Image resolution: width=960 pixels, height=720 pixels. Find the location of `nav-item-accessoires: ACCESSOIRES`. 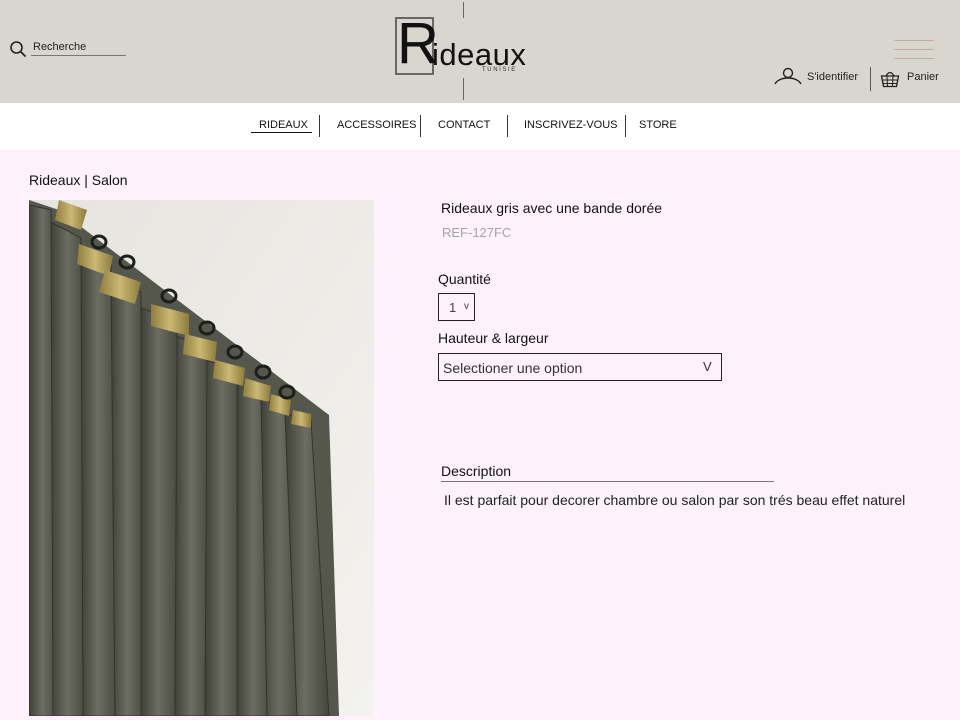

nav-item-accessoires: ACCESSOIRES is located at coordinates (376, 125).